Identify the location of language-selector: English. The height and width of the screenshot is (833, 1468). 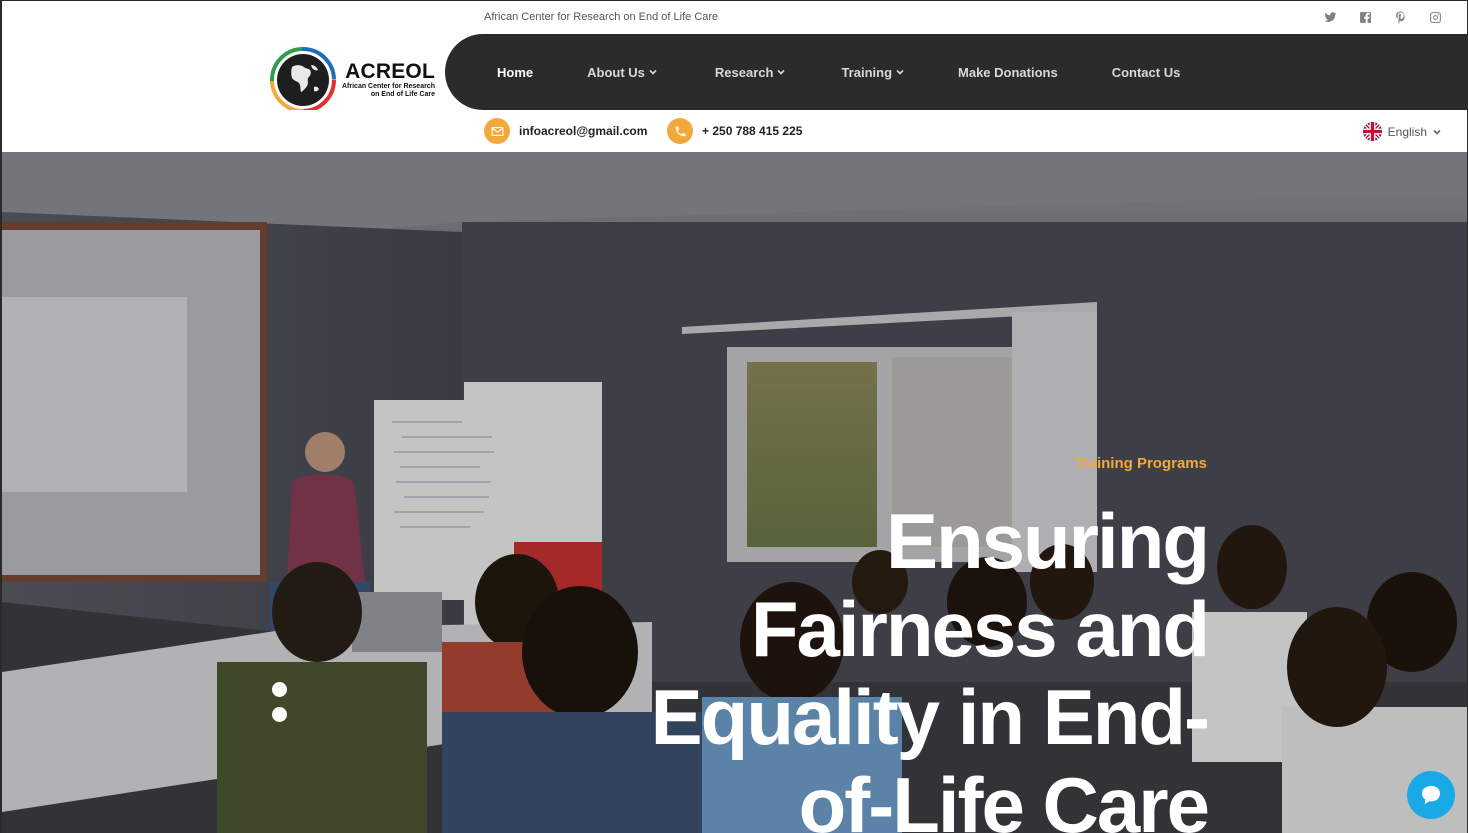
(1401, 131).